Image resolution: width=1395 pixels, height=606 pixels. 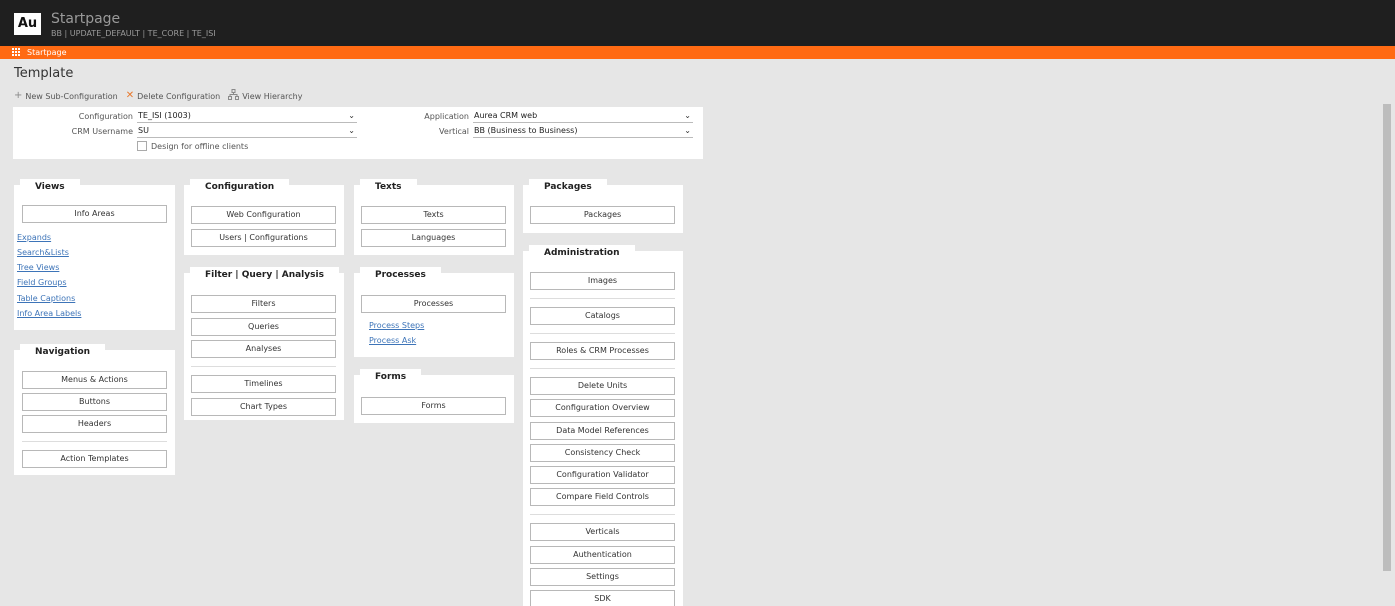 What do you see at coordinates (102, 131) in the screenshot?
I see `crm-username-label: CRM Username` at bounding box center [102, 131].